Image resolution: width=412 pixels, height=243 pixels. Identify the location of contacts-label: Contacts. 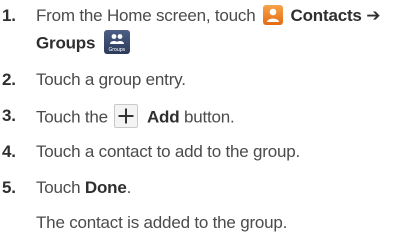
(326, 15).